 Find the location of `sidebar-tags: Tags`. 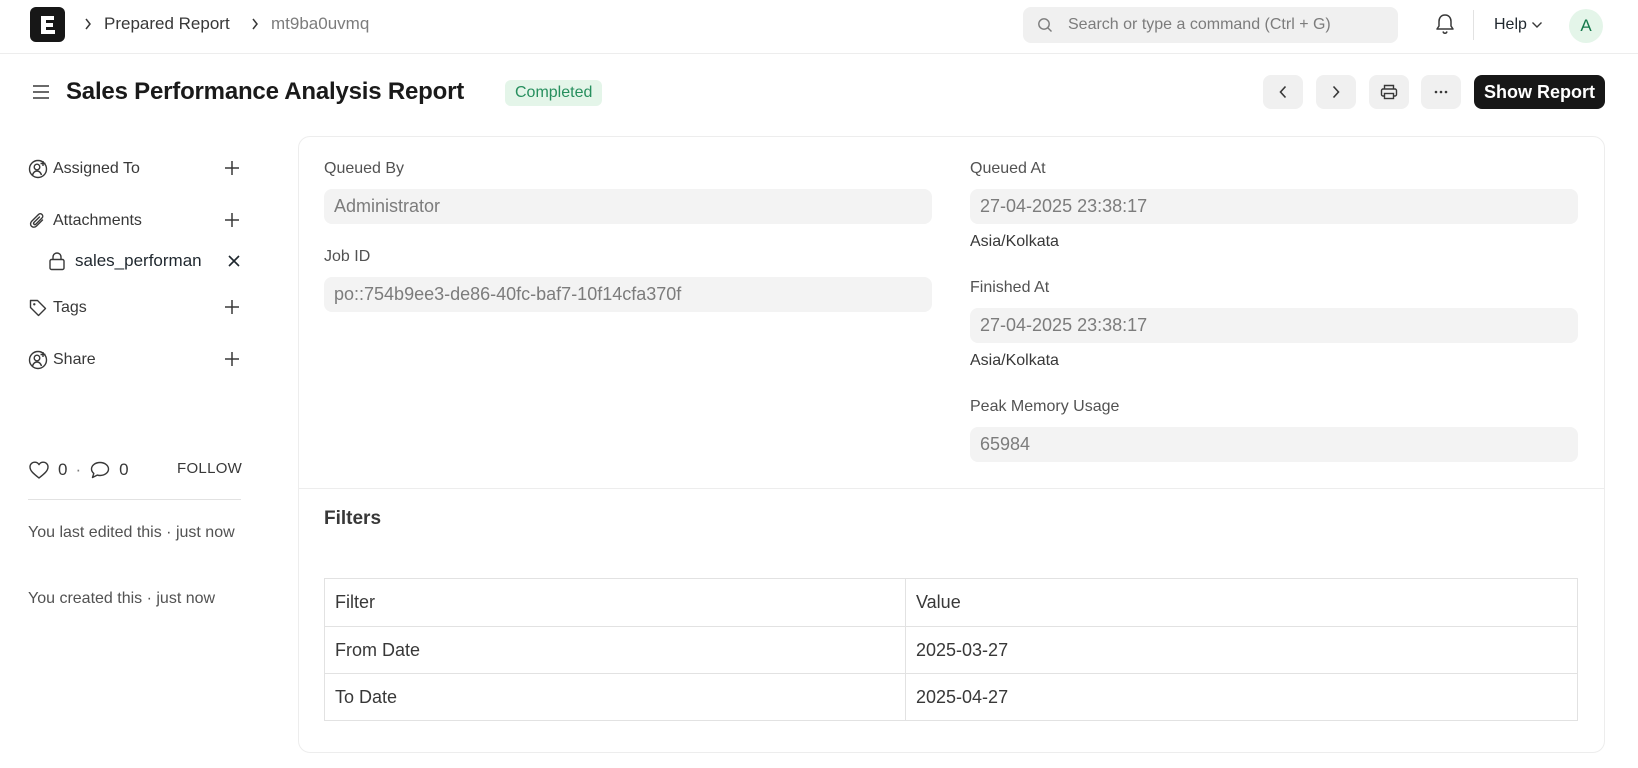

sidebar-tags: Tags is located at coordinates (135, 307).